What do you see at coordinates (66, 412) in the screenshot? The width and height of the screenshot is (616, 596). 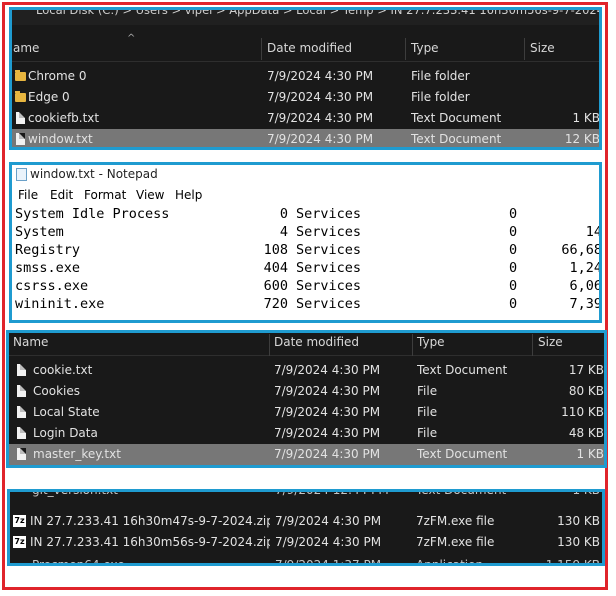 I see `file-name: Local State` at bounding box center [66, 412].